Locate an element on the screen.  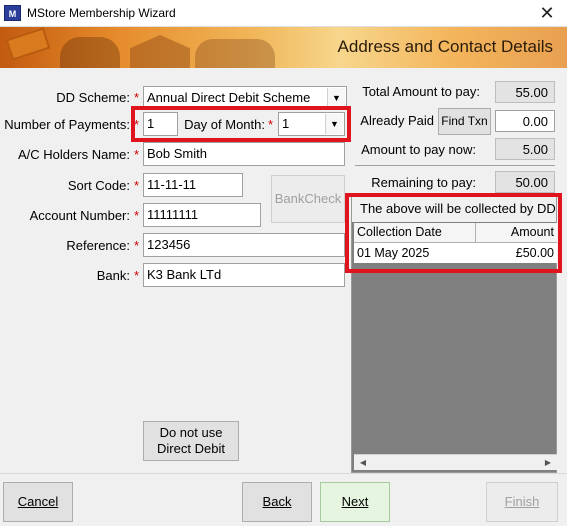
app-icon: M is located at coordinates (12, 13).